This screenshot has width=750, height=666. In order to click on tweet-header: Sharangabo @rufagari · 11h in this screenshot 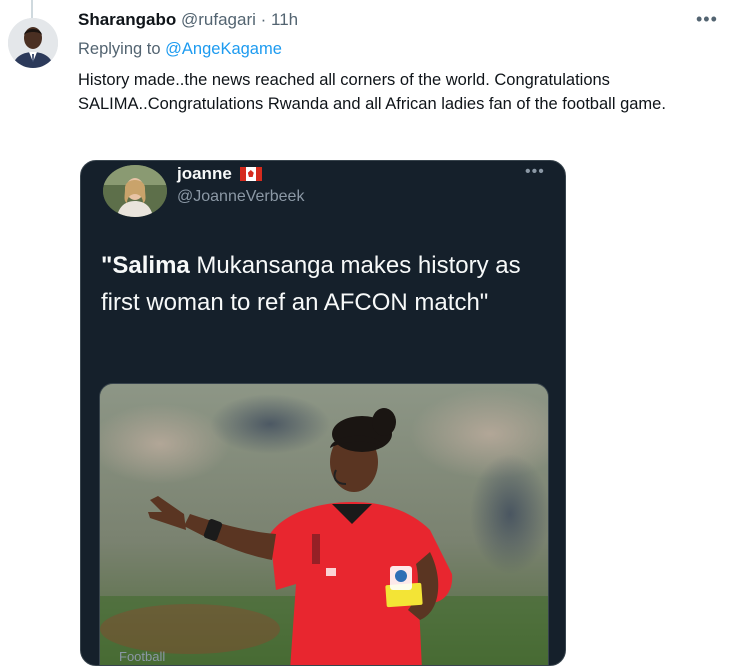, I will do `click(188, 20)`.